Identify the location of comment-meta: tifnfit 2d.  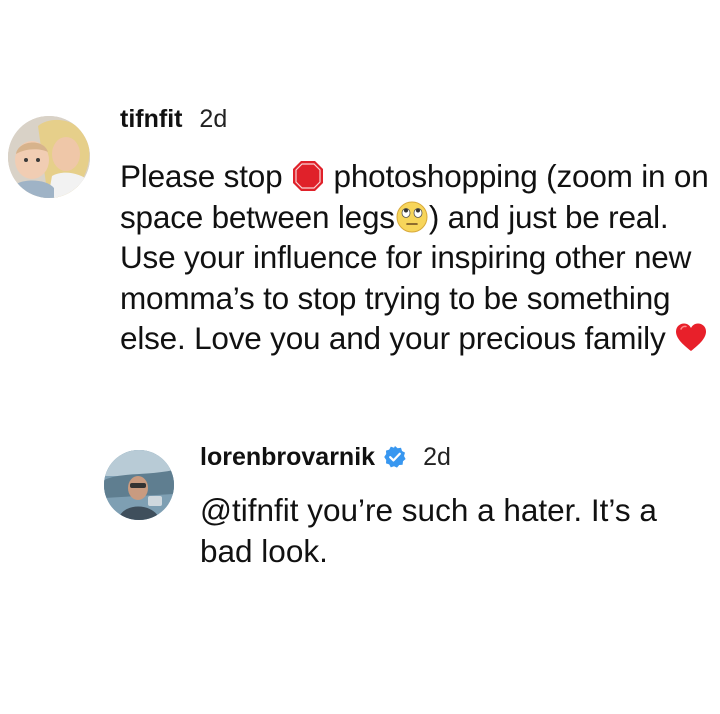
(173, 119).